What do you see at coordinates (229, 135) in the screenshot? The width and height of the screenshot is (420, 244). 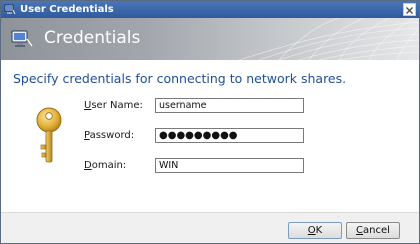 I see `password-field: ●●●●●●●●●` at bounding box center [229, 135].